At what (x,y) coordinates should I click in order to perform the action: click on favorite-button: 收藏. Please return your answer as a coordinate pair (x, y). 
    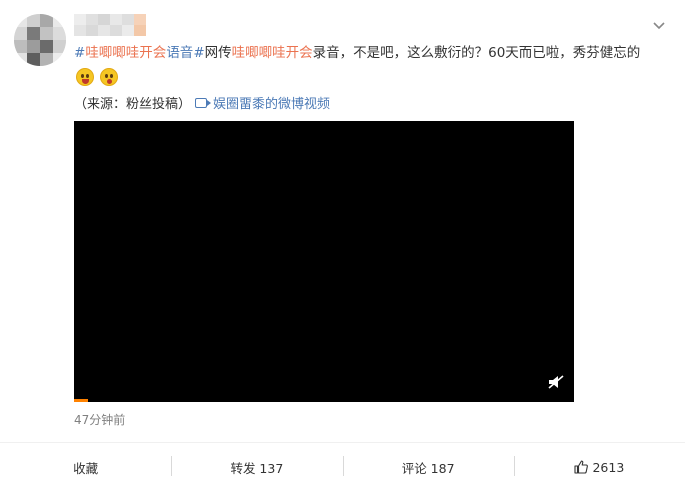
    Looking at the image, I should click on (85, 467).